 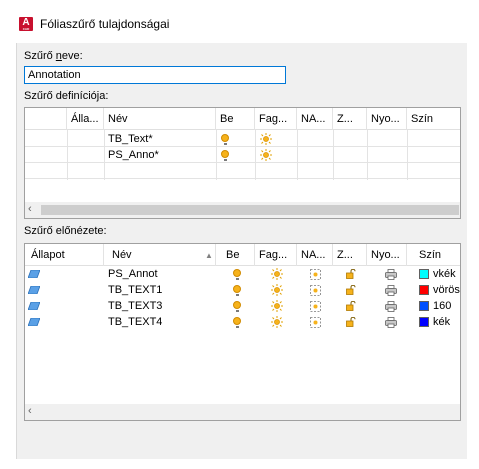 I want to click on preview-row: TB_TEXT3 160, so click(x=242, y=306).